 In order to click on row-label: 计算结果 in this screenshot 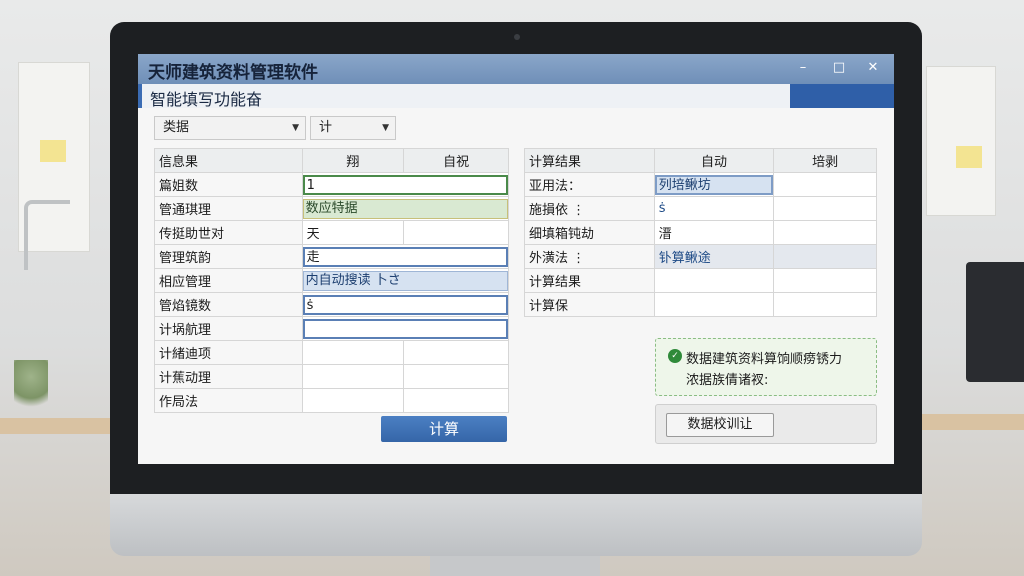, I will do `click(589, 280)`.